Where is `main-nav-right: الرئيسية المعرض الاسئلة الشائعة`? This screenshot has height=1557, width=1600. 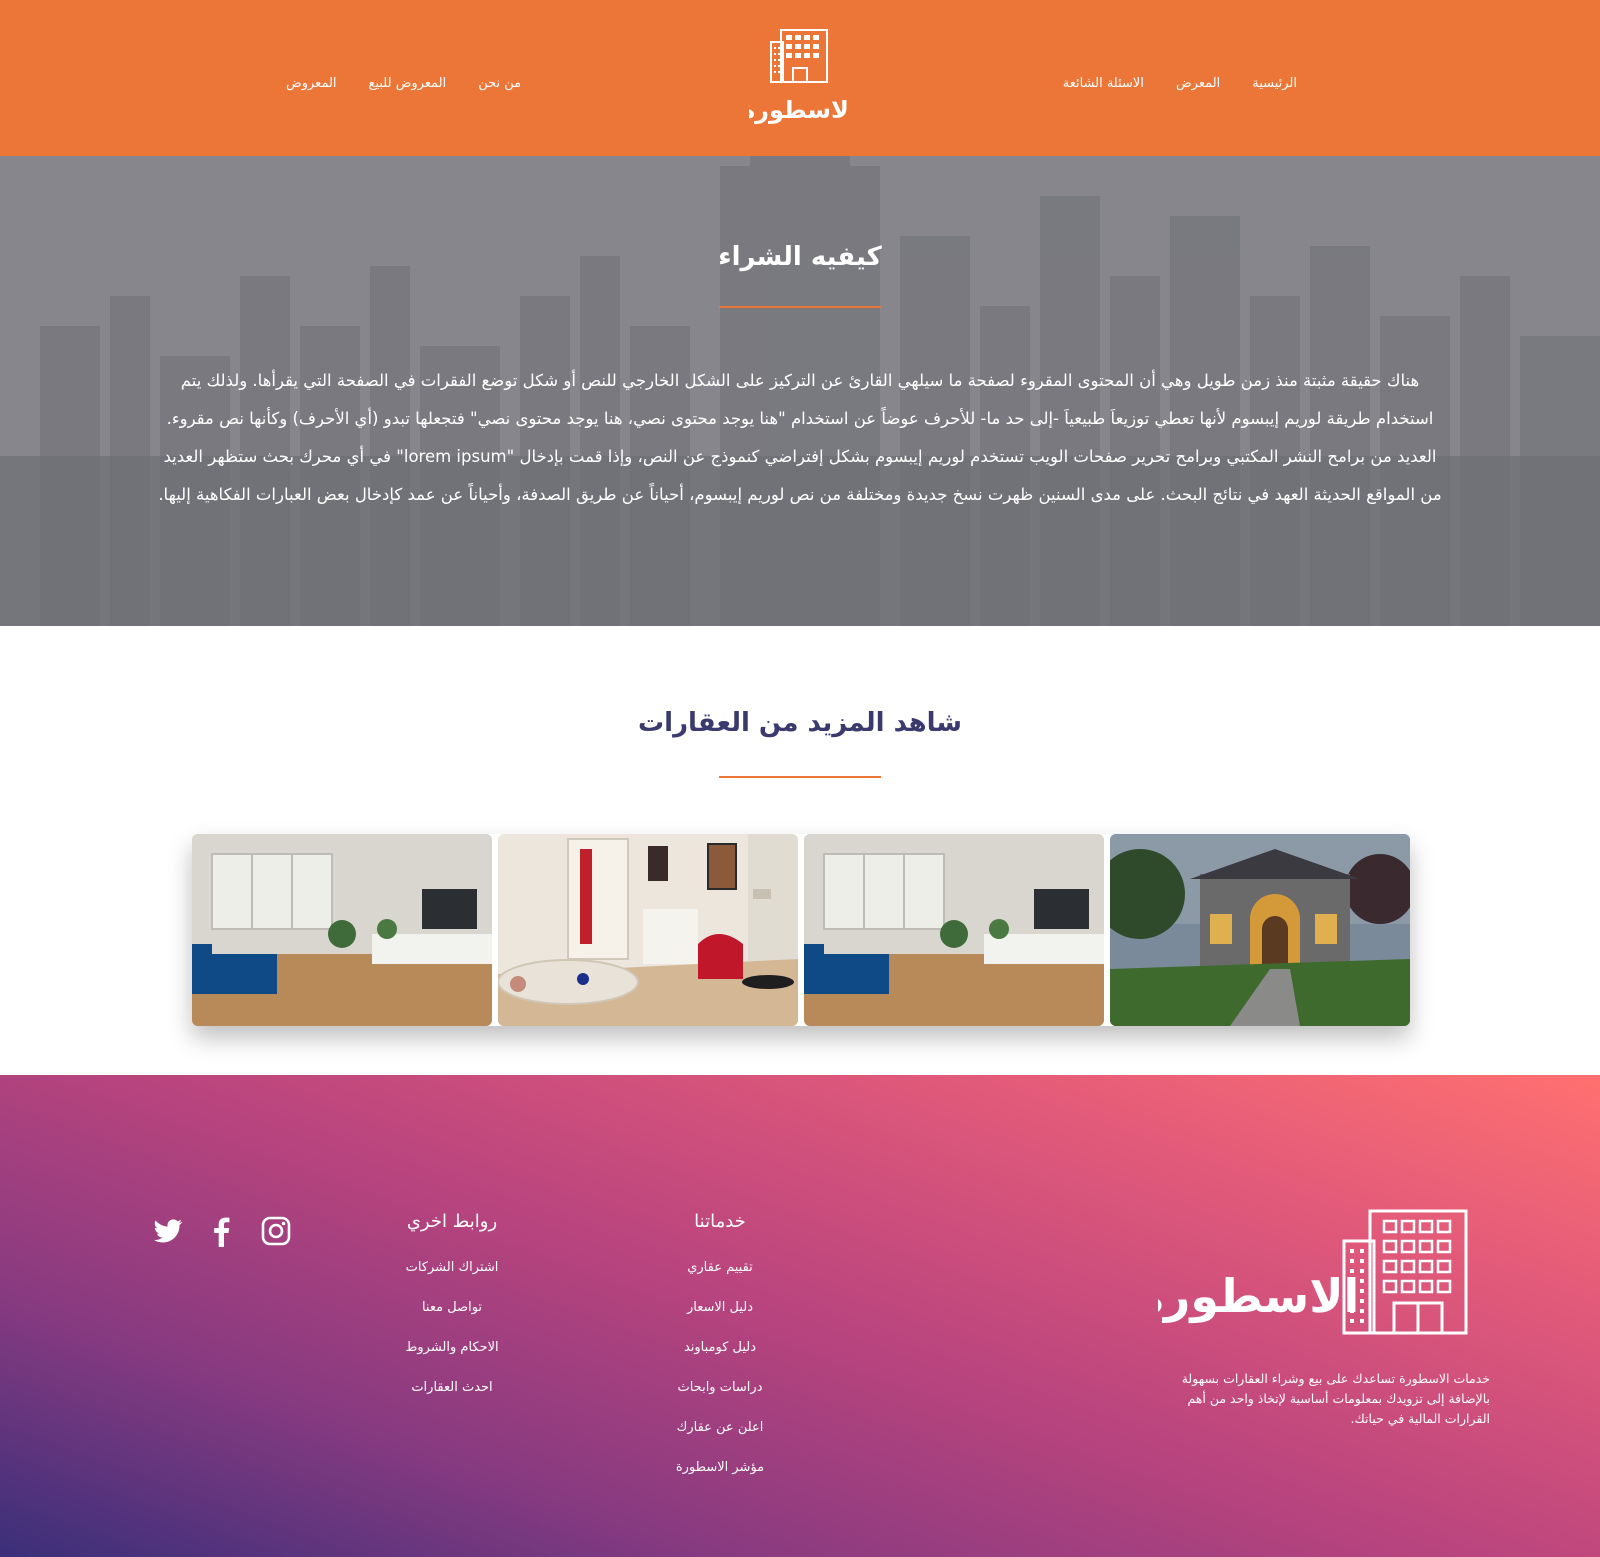 main-nav-right: الرئيسية المعرض الاسئلة الشائعة is located at coordinates (1180, 83).